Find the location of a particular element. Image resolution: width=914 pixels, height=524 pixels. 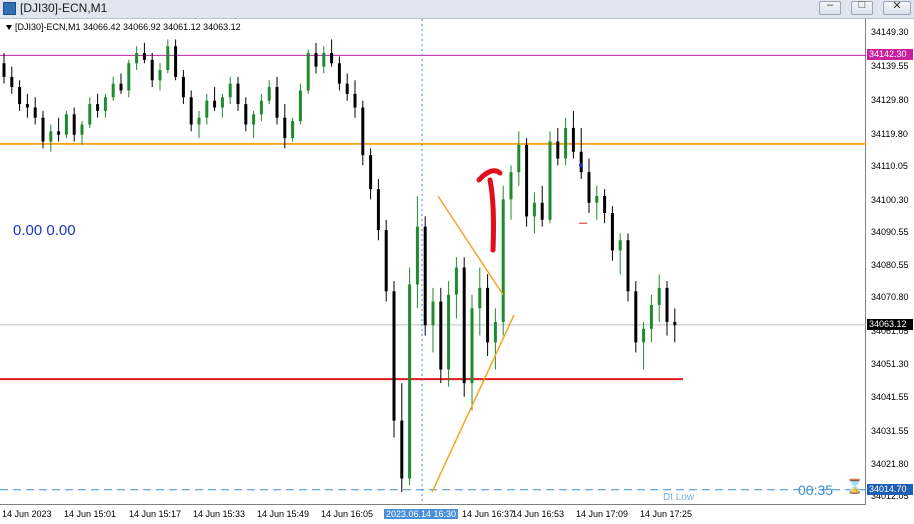

time-axis-label: 14 Jun 15:49 is located at coordinates (283, 514).